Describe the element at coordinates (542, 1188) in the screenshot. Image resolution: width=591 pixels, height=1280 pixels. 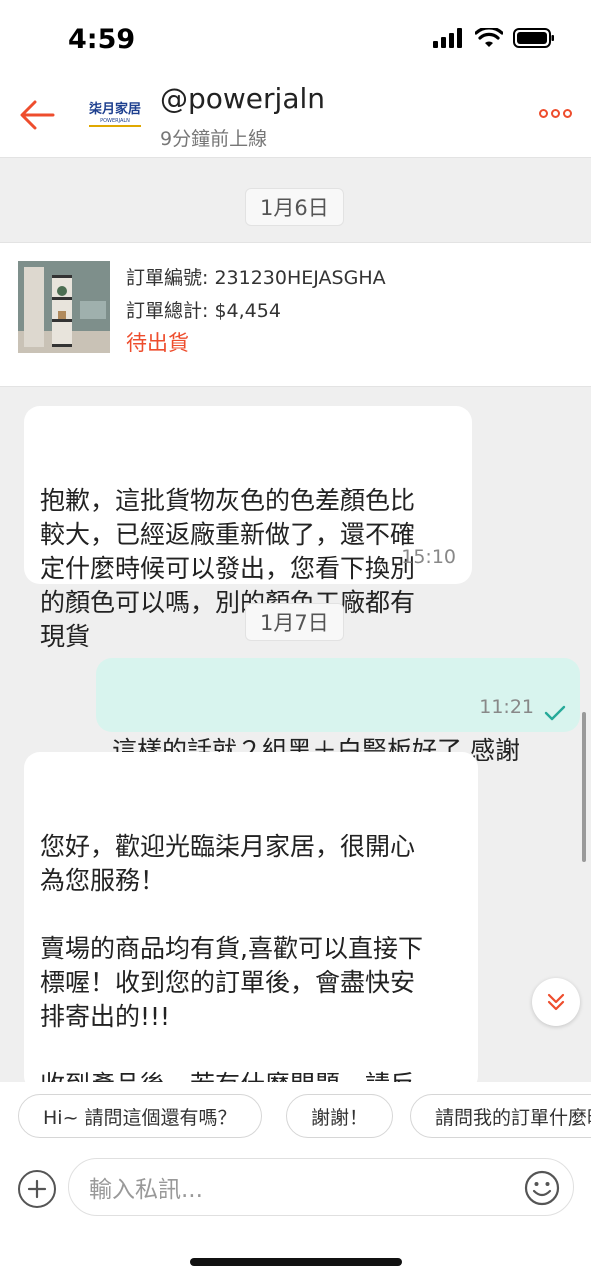
I see `emoji-icon` at that location.